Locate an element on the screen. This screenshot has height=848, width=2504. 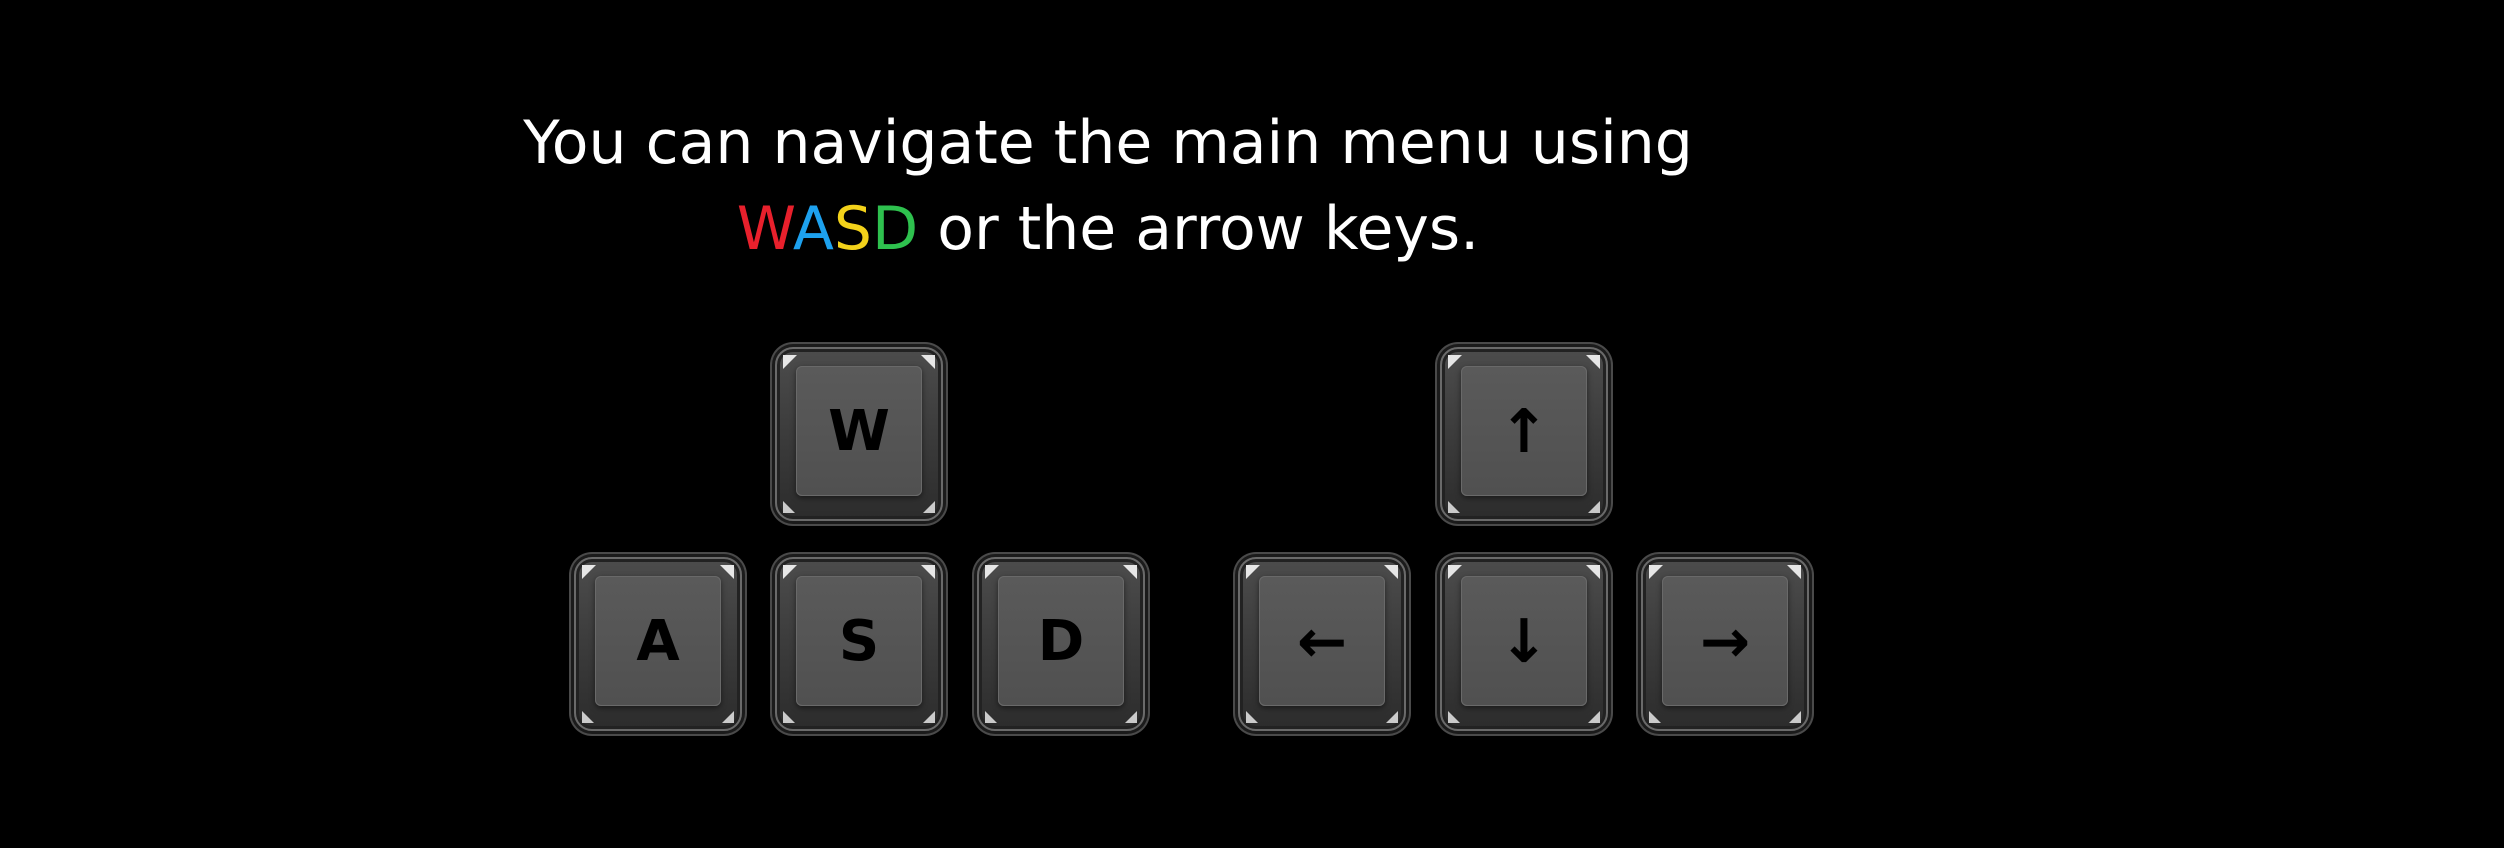
key-d-label: D is located at coordinates (1061, 641).